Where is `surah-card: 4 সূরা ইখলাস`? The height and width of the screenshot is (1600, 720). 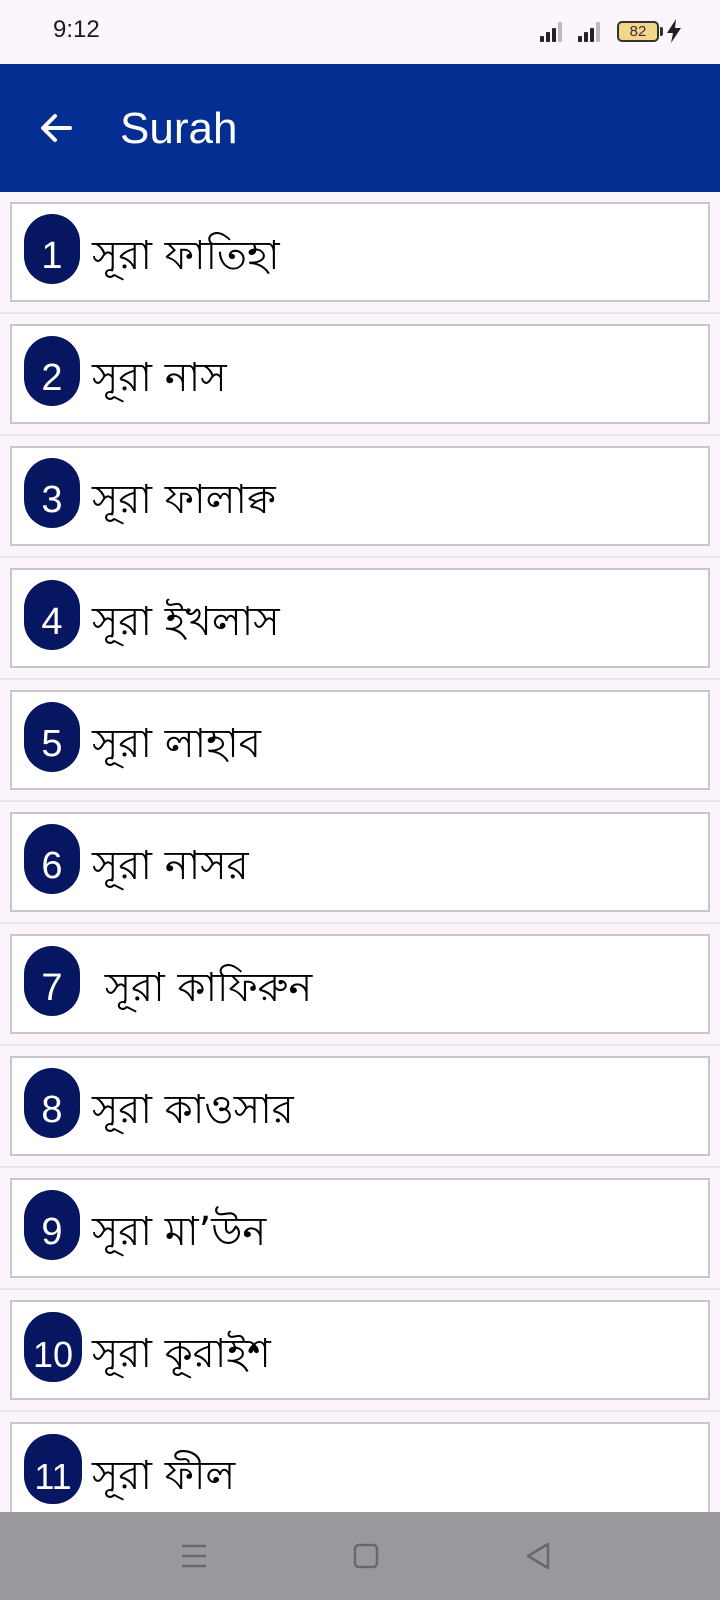
surah-card: 4 সূরা ইখলাস is located at coordinates (360, 618).